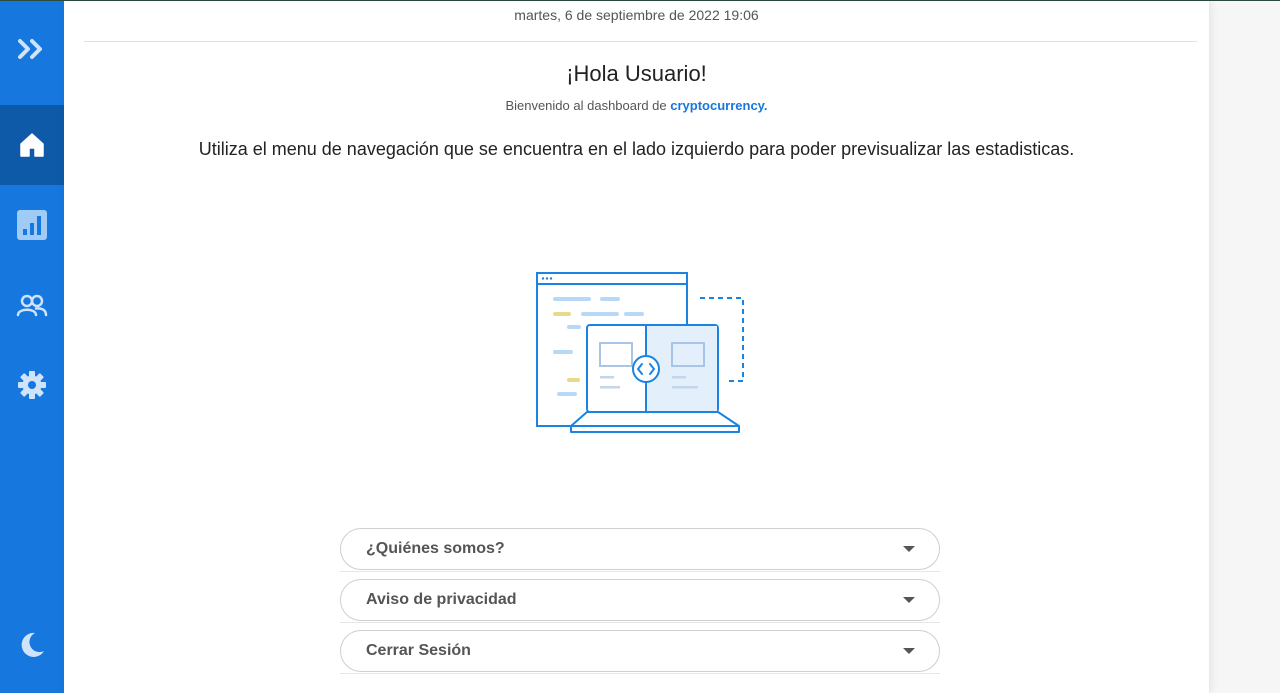 Image resolution: width=1280 pixels, height=693 pixels. What do you see at coordinates (441, 599) in the screenshot?
I see `accordion-label: Aviso de privacidad` at bounding box center [441, 599].